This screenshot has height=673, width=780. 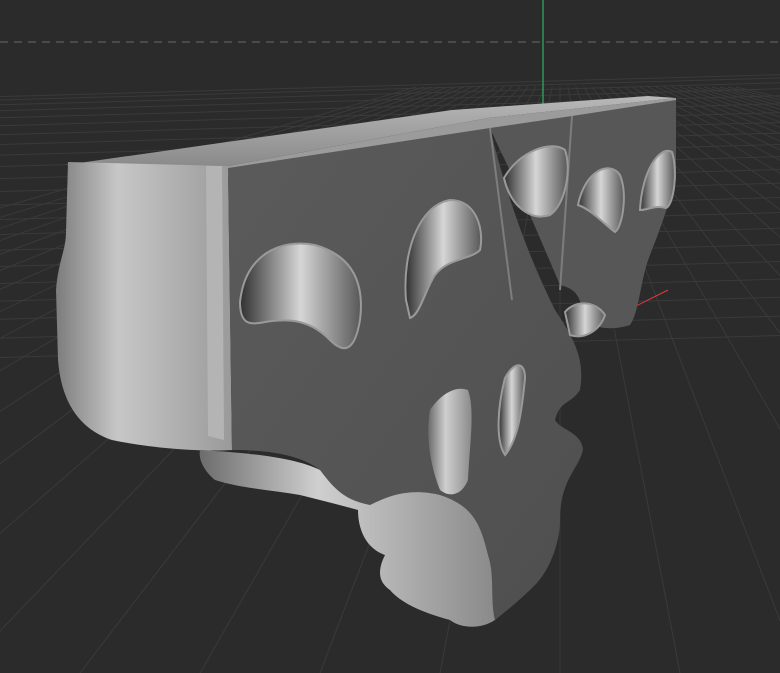 I want to click on cutout-lower-right, so click(x=585, y=320).